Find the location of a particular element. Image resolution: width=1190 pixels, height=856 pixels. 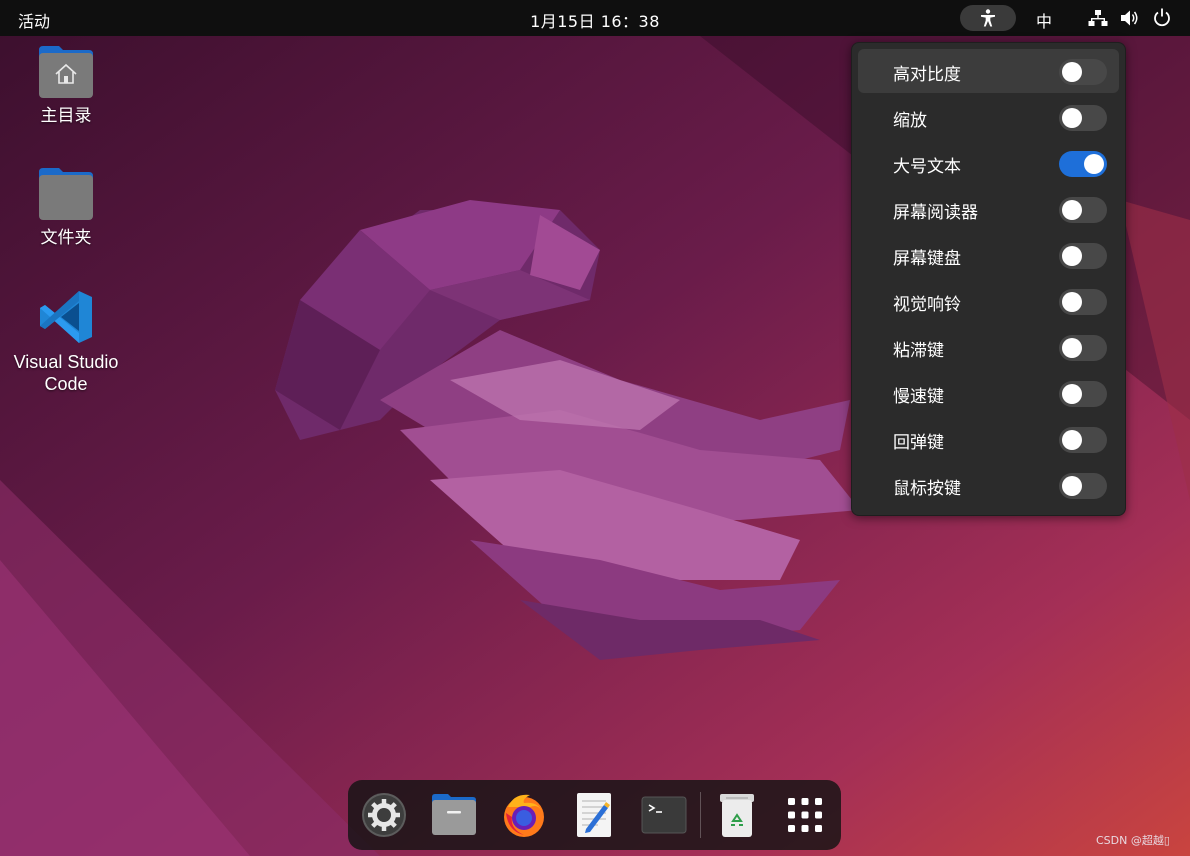

desktop-icon-home: 主目录 is located at coordinates (66, 85).